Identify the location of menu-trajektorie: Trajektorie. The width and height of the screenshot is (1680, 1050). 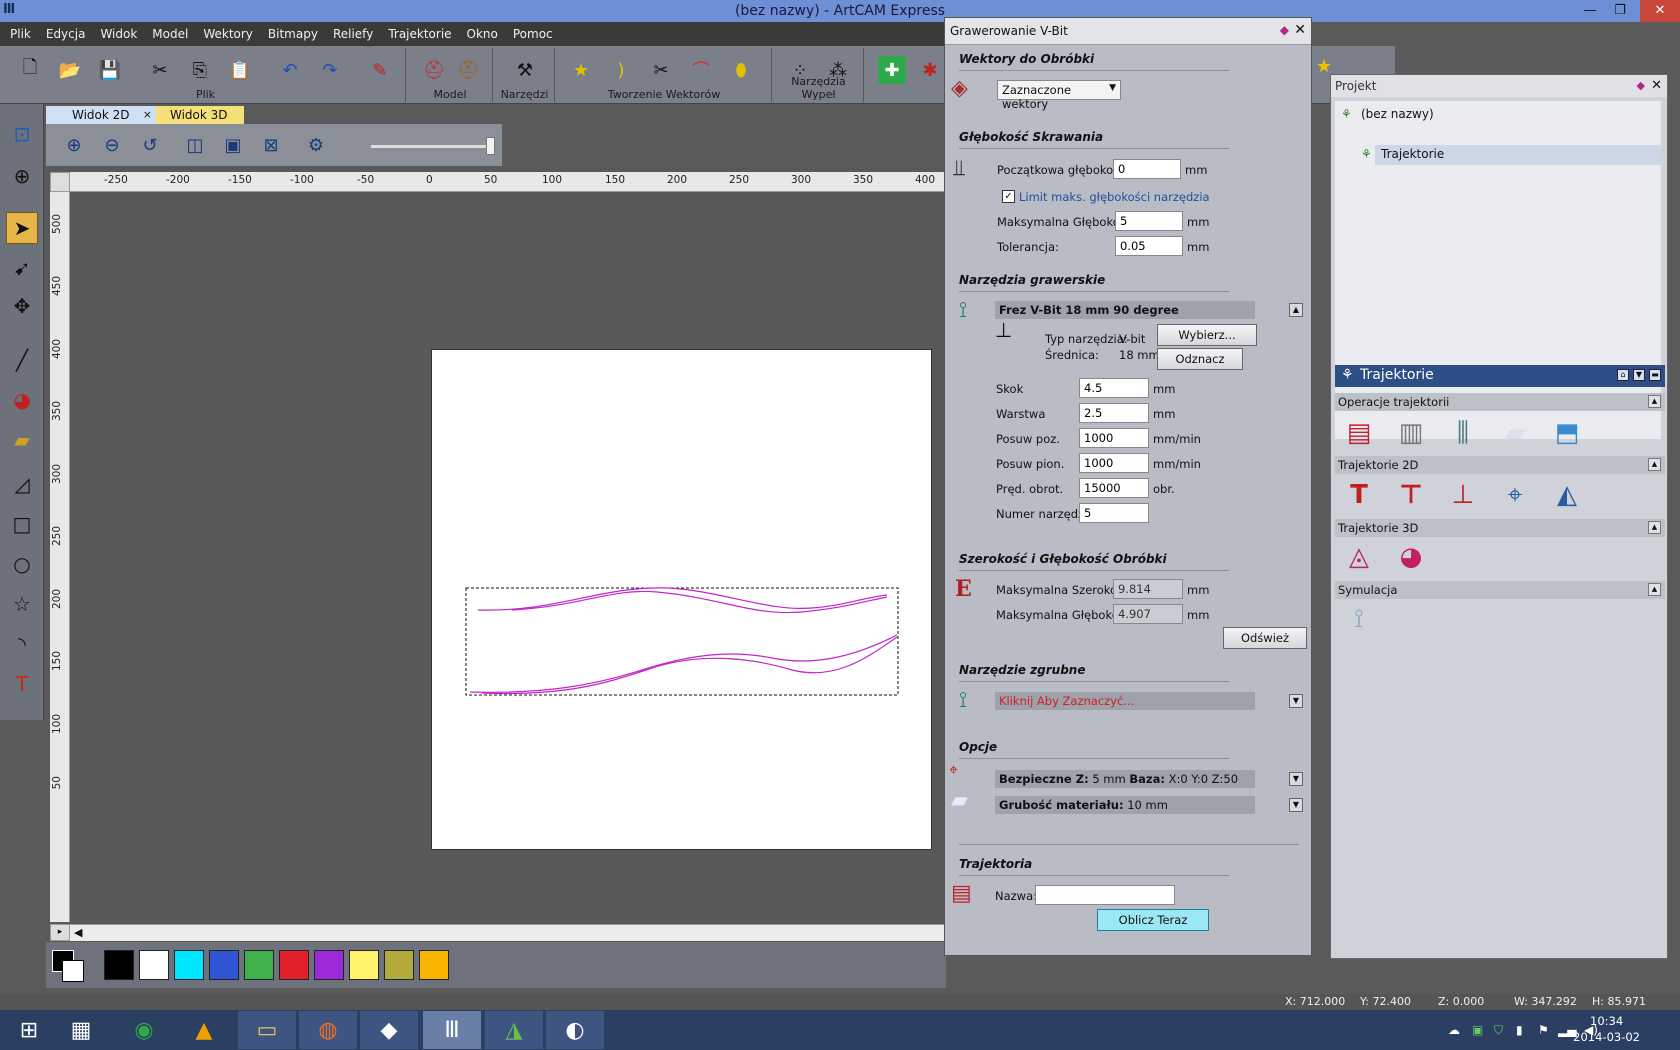
(419, 34).